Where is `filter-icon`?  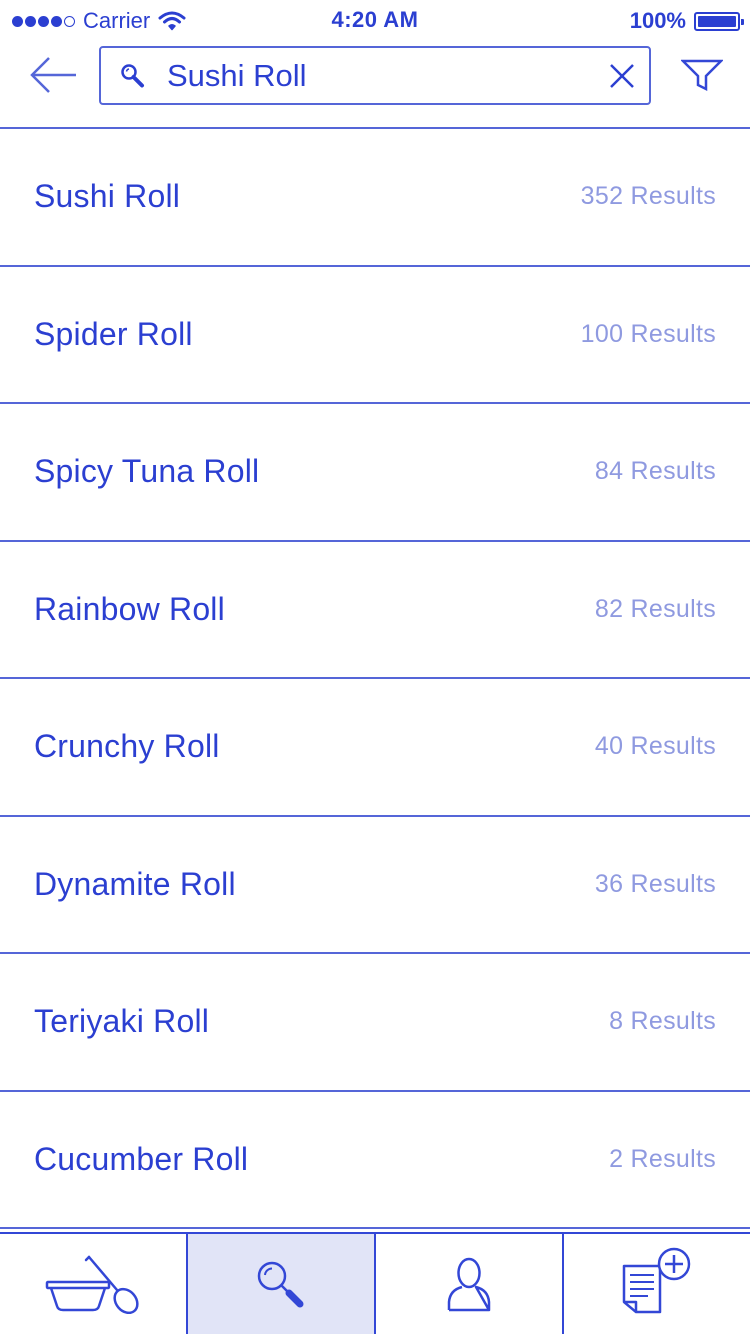
filter-icon is located at coordinates (702, 75).